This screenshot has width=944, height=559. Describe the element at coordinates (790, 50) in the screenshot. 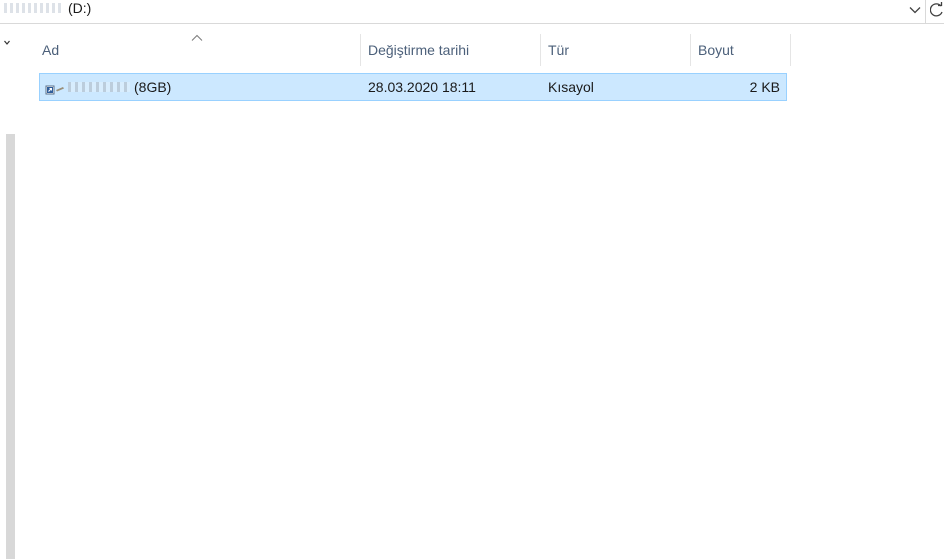

I see `column-divider` at that location.